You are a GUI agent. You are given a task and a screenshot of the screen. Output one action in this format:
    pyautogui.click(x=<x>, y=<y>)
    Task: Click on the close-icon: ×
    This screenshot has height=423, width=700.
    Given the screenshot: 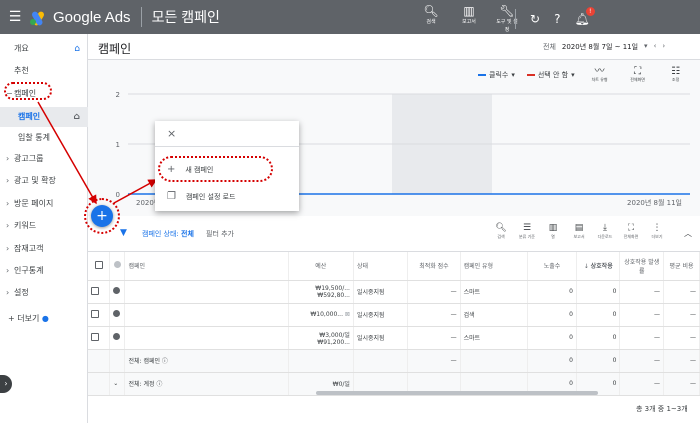 What is the action you would take?
    pyautogui.click(x=171, y=133)
    